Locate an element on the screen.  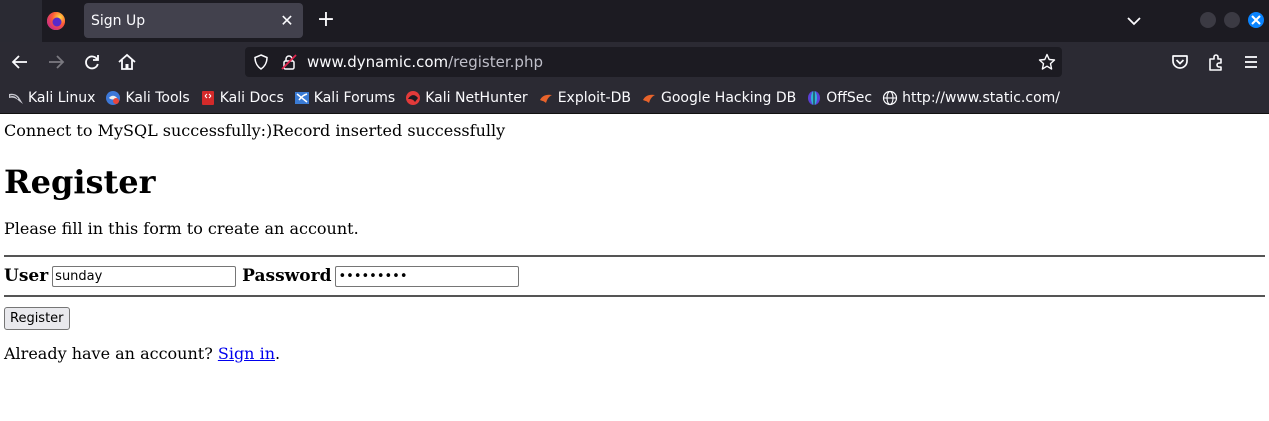
signin-prompt-text: Already have an account? is located at coordinates (111, 353).